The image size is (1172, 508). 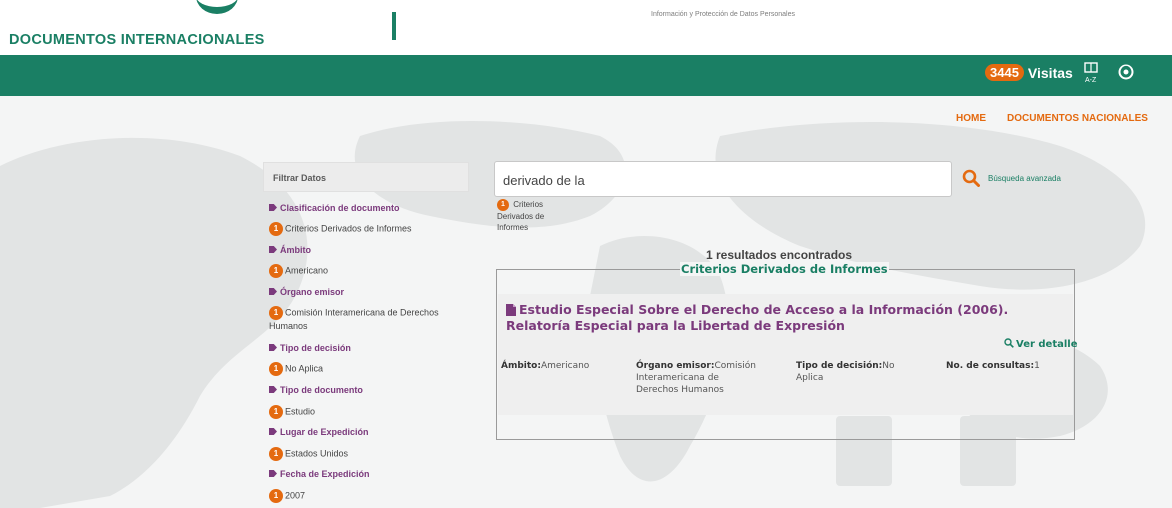 What do you see at coordinates (1126, 72) in the screenshot?
I see `refresh-icon` at bounding box center [1126, 72].